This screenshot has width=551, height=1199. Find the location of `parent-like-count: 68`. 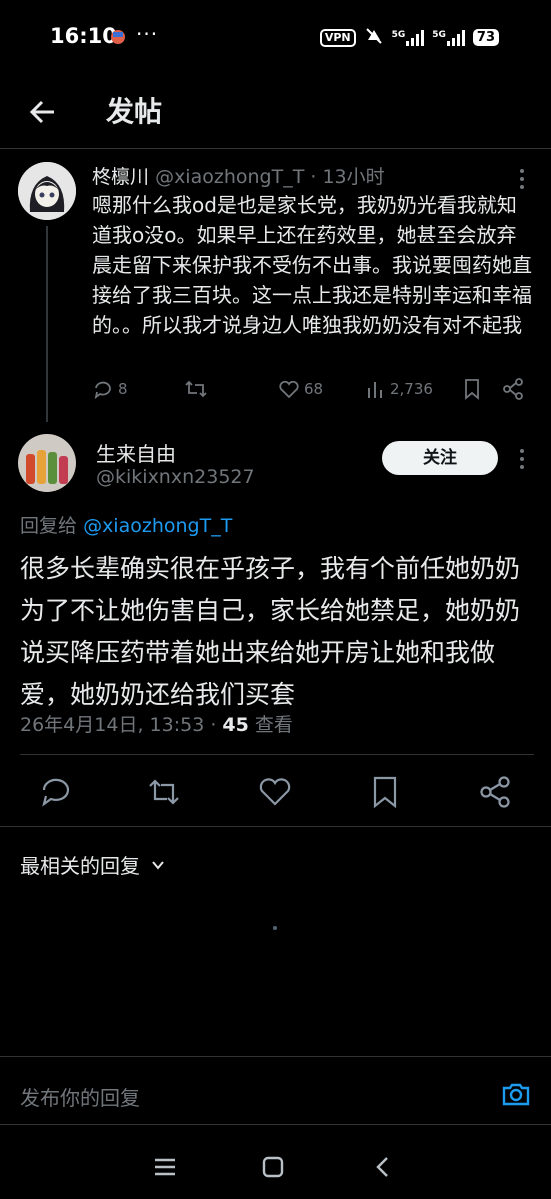

parent-like-count: 68 is located at coordinates (314, 389).